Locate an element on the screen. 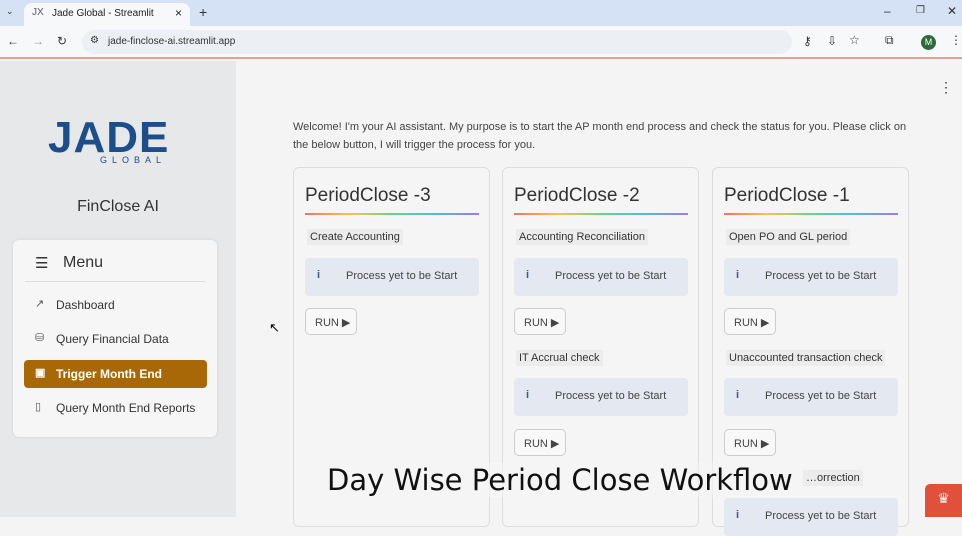  password-key-icon: ⚷ is located at coordinates (807, 41).